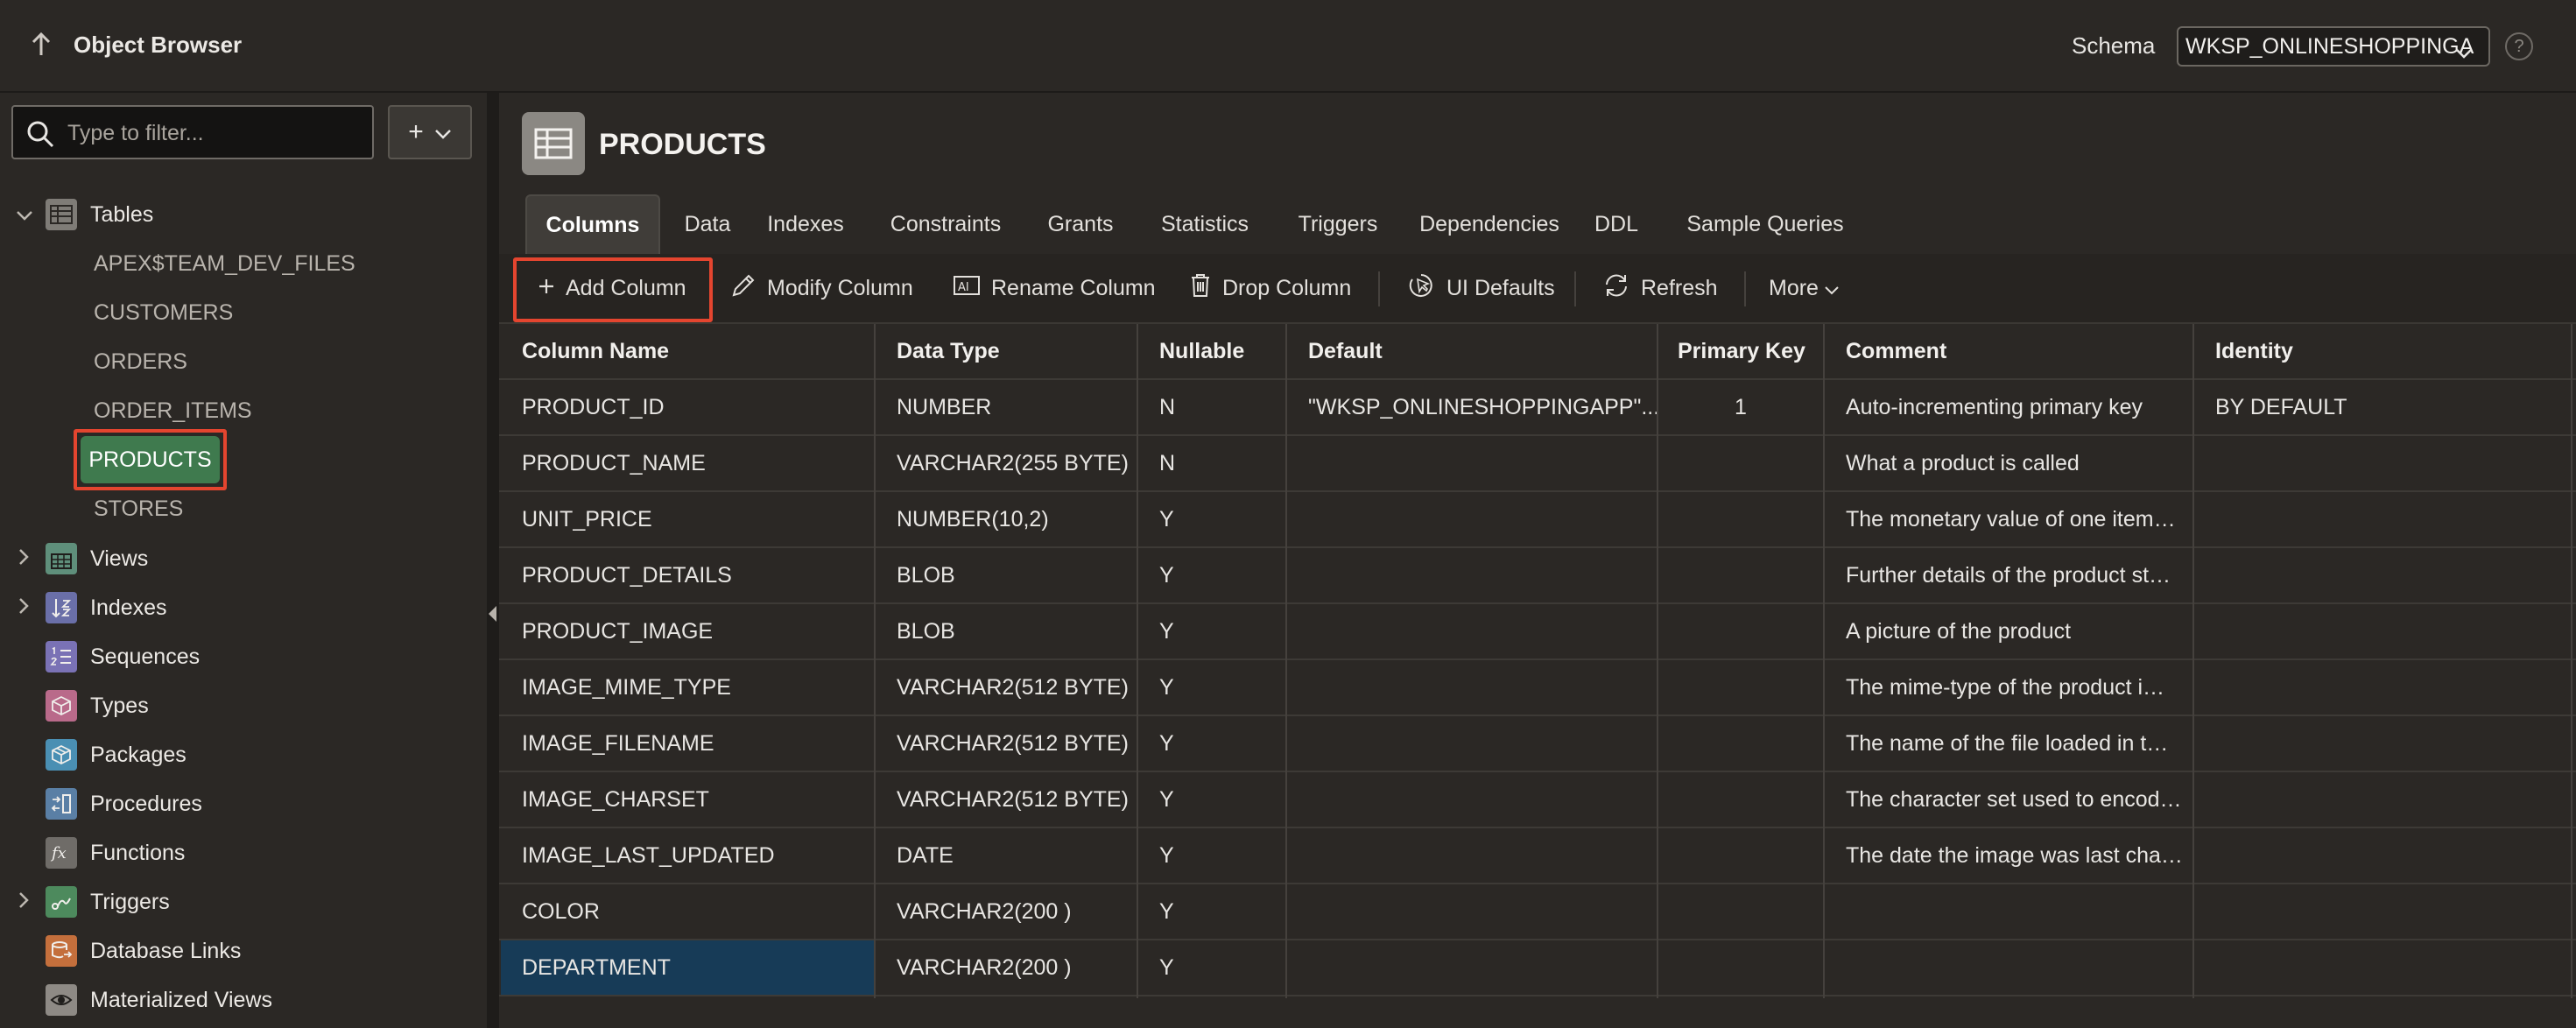  What do you see at coordinates (138, 509) in the screenshot?
I see `table-item-stores: STORES` at bounding box center [138, 509].